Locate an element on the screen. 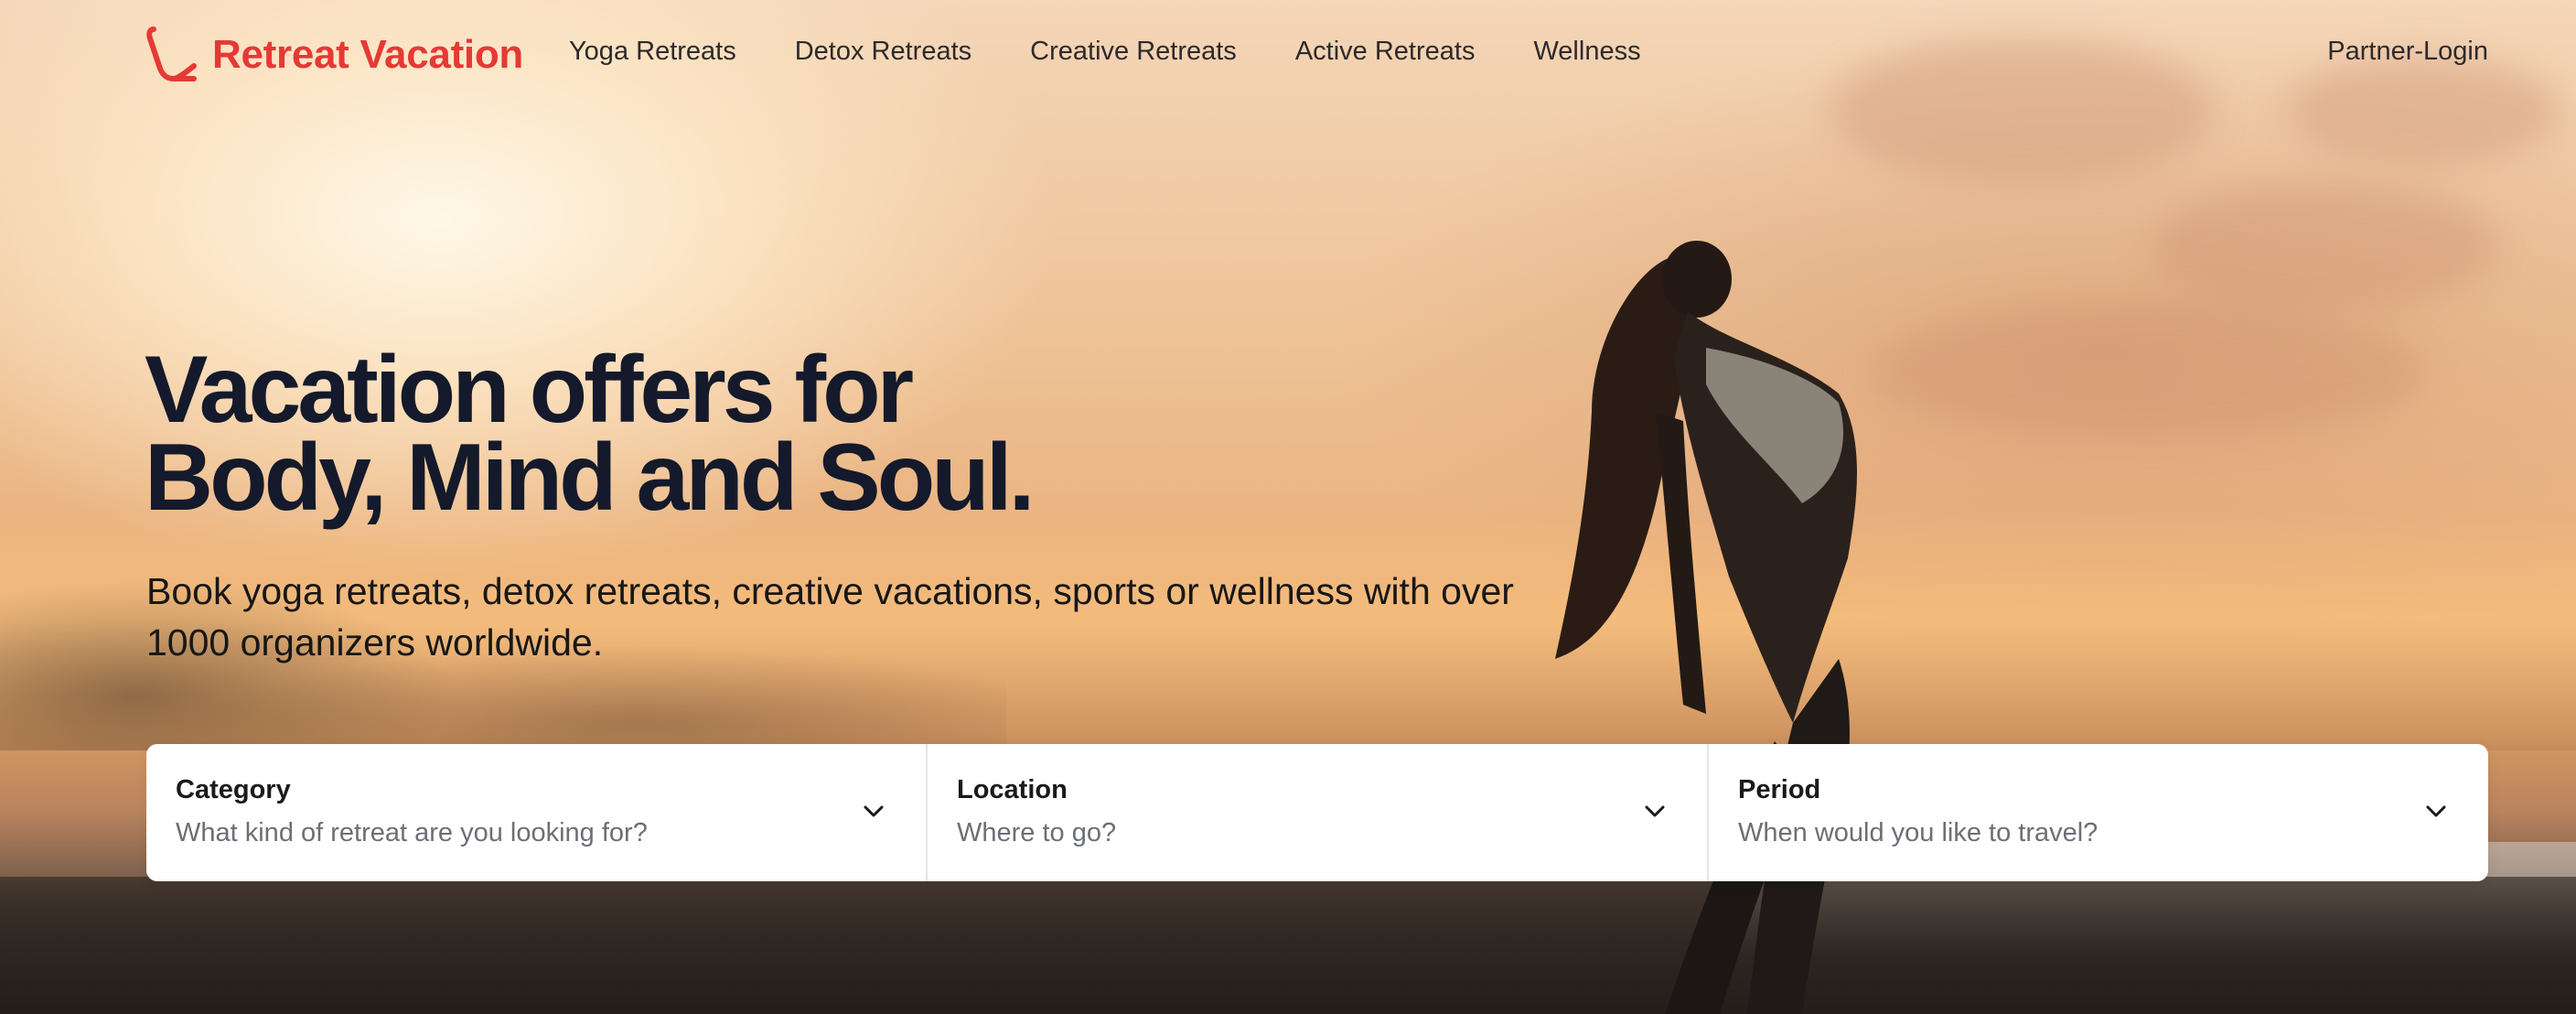  location-dropdown: Location Where to go? is located at coordinates (1317, 812).